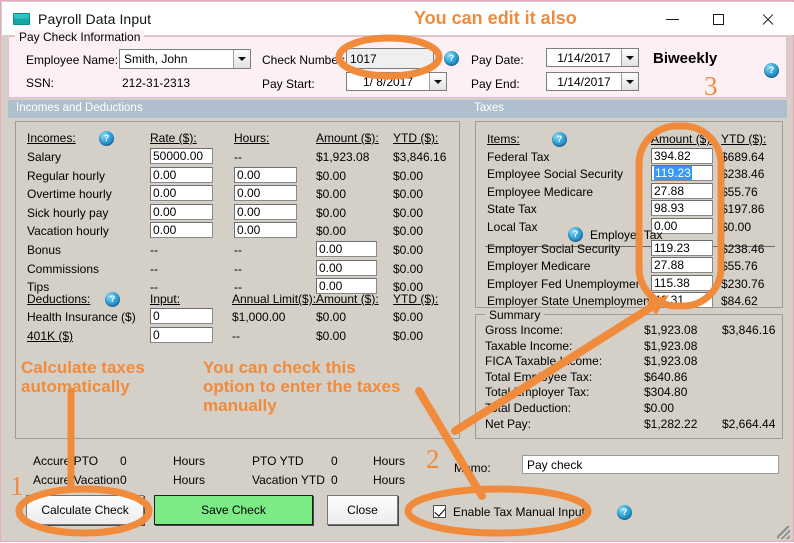 The image size is (794, 543). I want to click on summary-row-label: Net Pay:, so click(508, 423).